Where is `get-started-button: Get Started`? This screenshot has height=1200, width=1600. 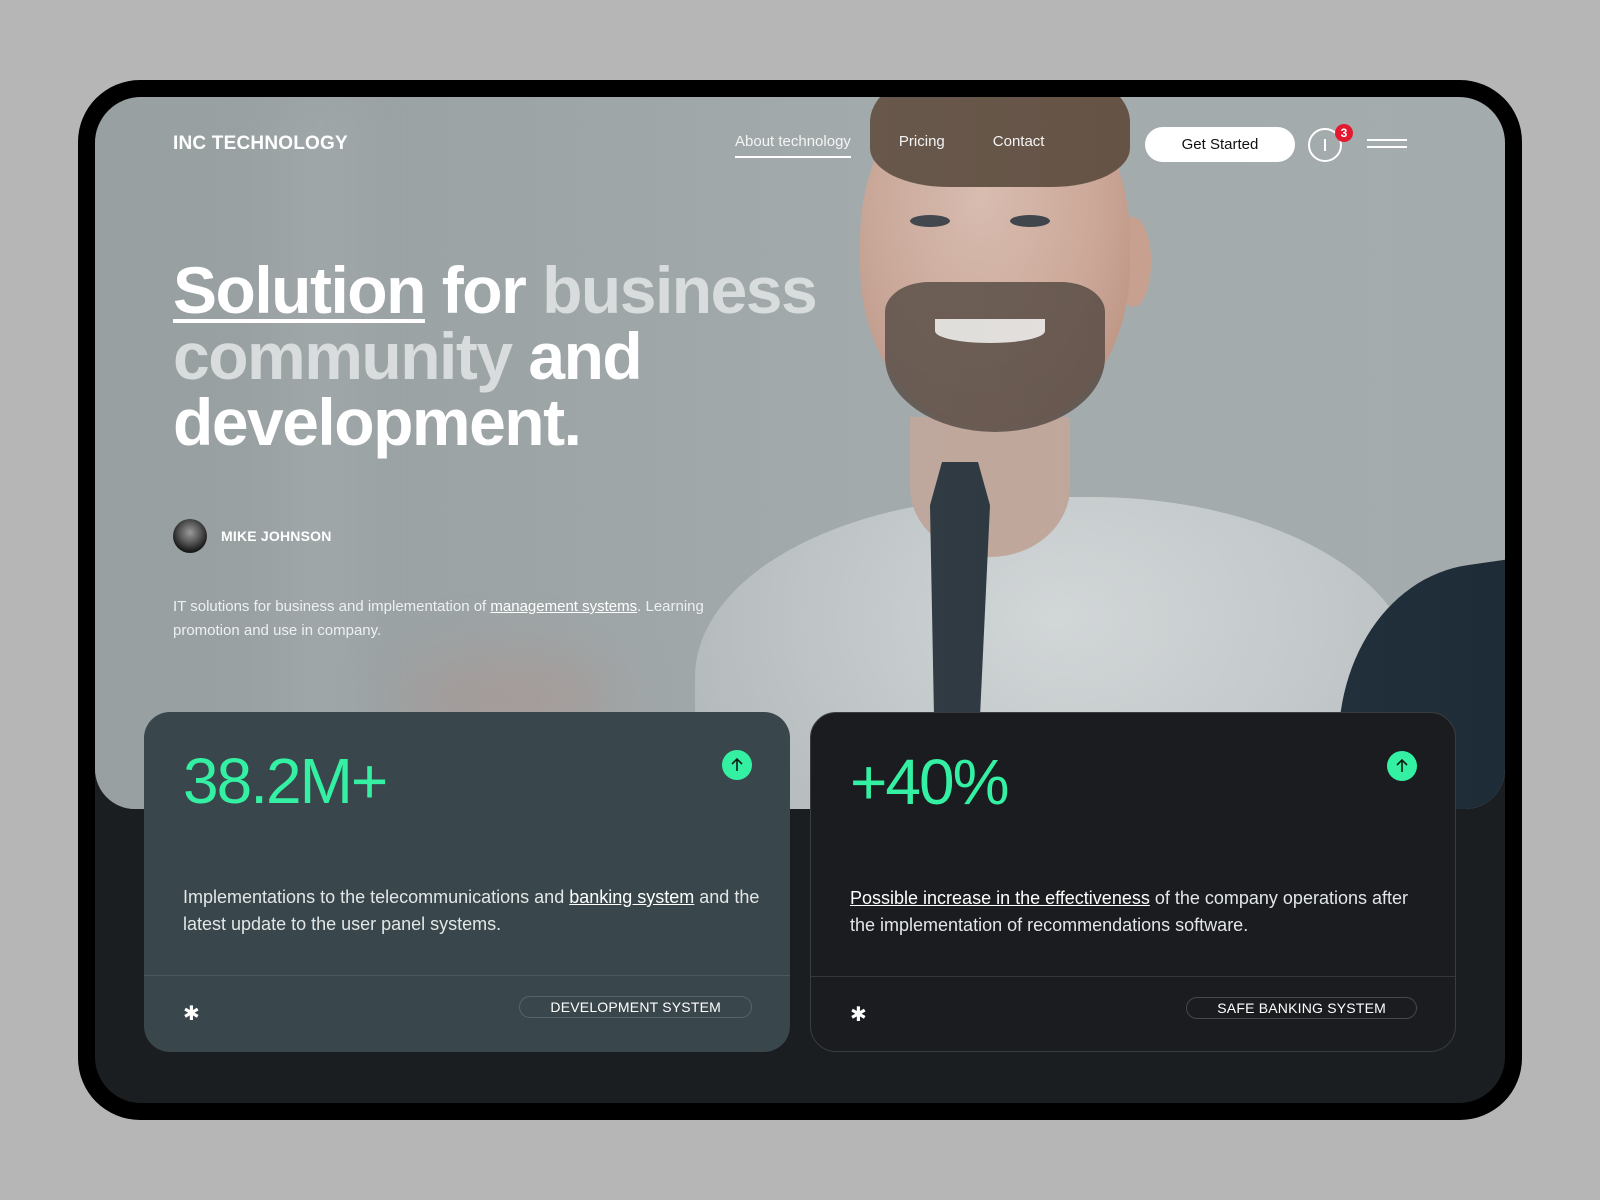
get-started-button: Get Started is located at coordinates (1220, 144).